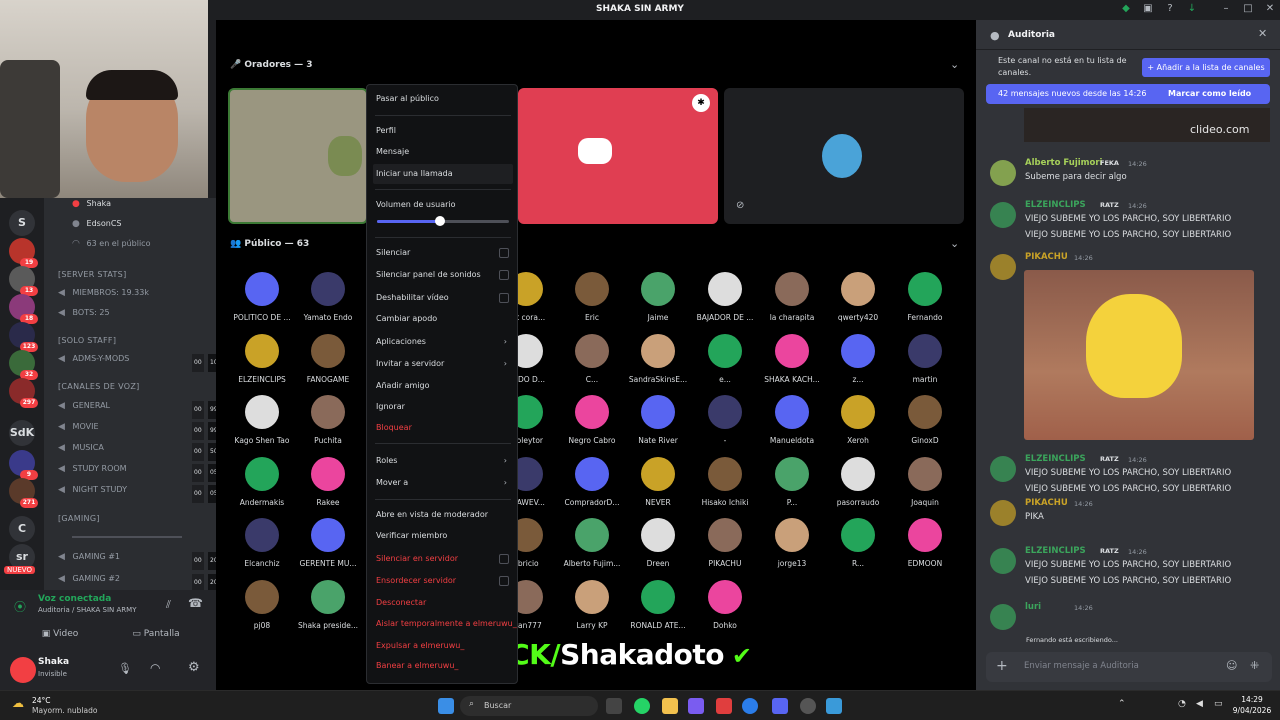  I want to click on audience-member: ELZEINCLIPS, so click(262, 364).